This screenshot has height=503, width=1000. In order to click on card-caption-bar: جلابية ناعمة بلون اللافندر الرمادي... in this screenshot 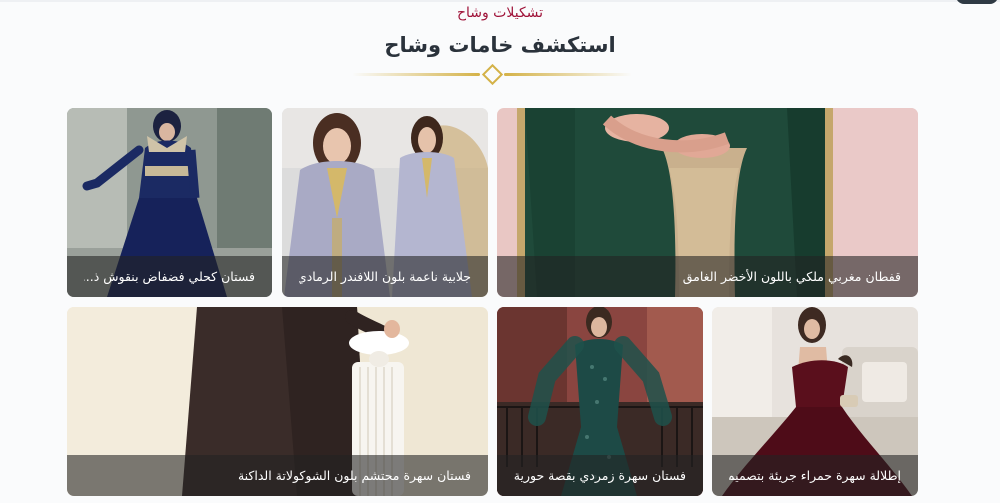, I will do `click(385, 276)`.